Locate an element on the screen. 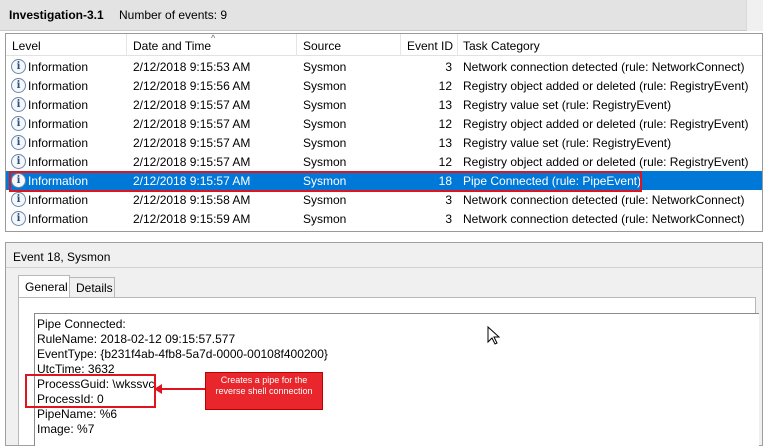 This screenshot has width=763, height=446. column-date: Date and Time is located at coordinates (172, 46).